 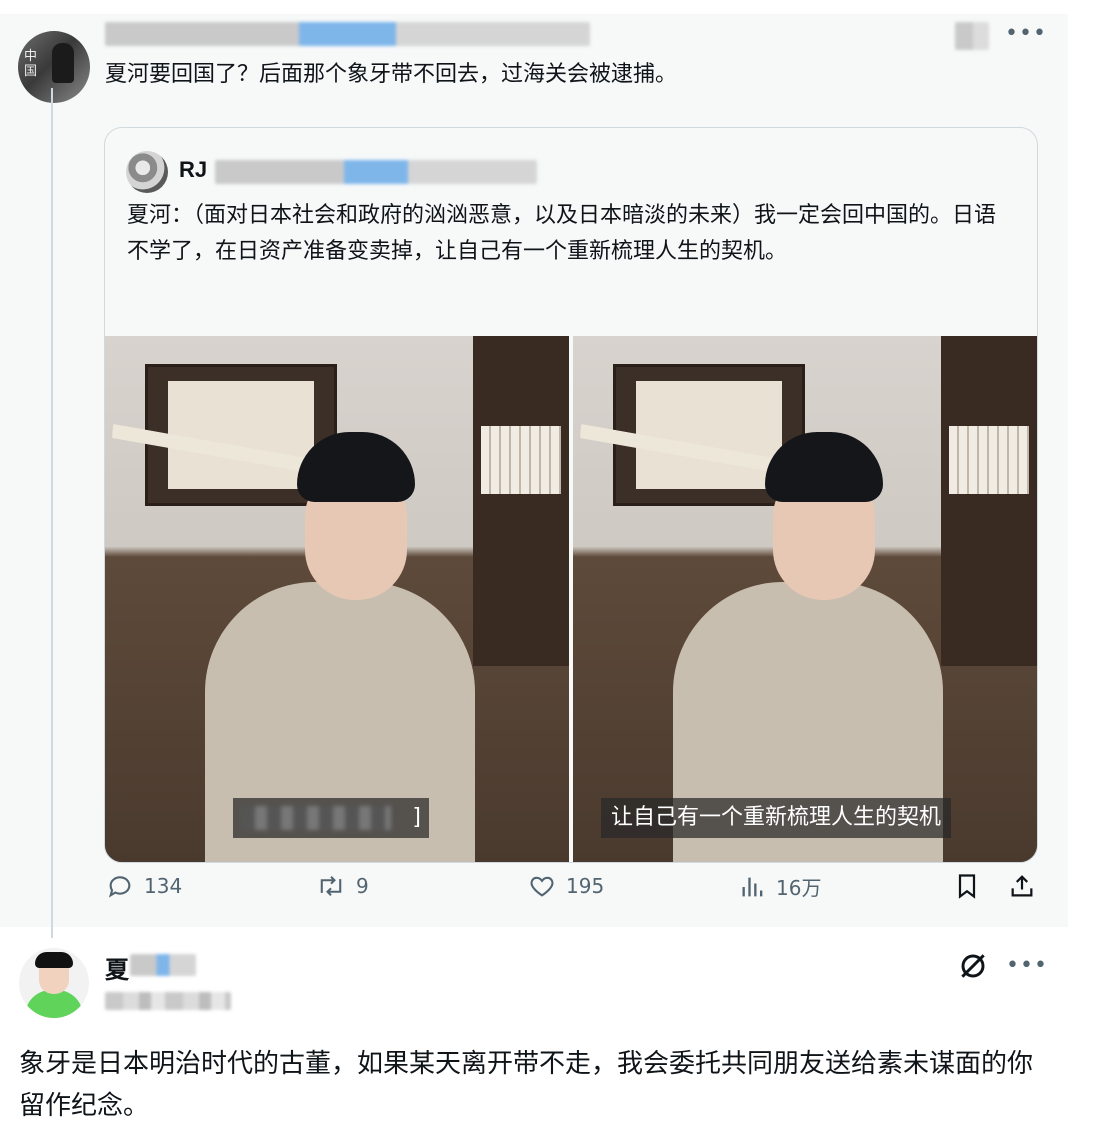 I want to click on subtitle-bracket: ], so click(x=416, y=817).